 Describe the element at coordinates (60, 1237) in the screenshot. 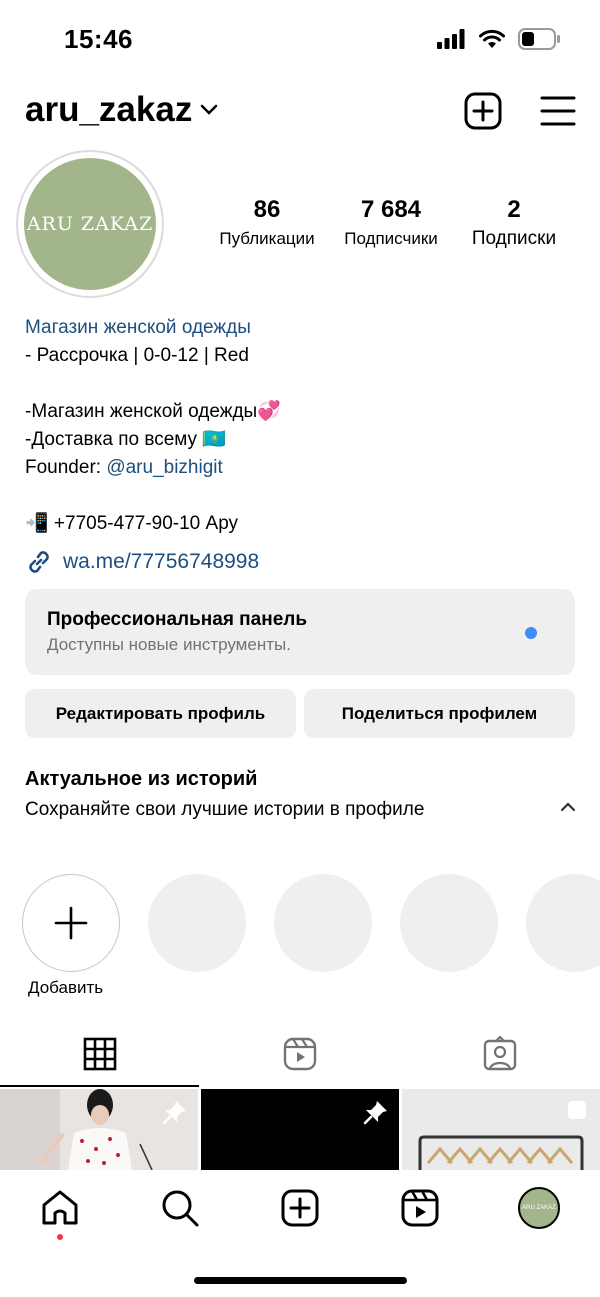

I see `home-notification-dot` at that location.